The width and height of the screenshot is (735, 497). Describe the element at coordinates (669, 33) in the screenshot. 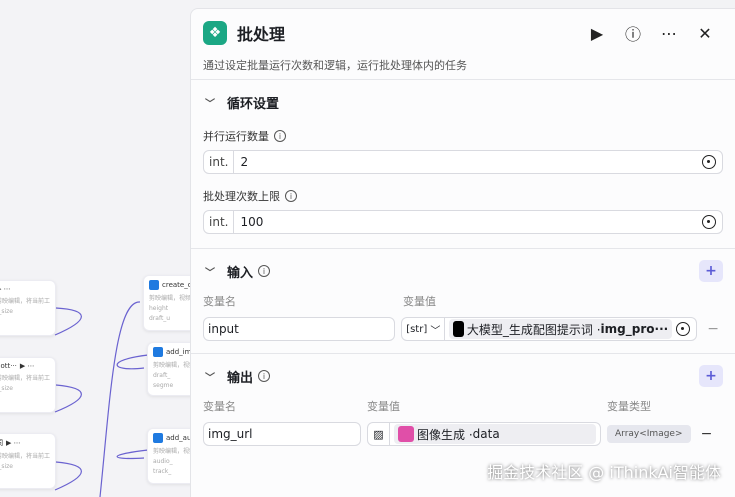

I see `more-button: ⋯` at that location.